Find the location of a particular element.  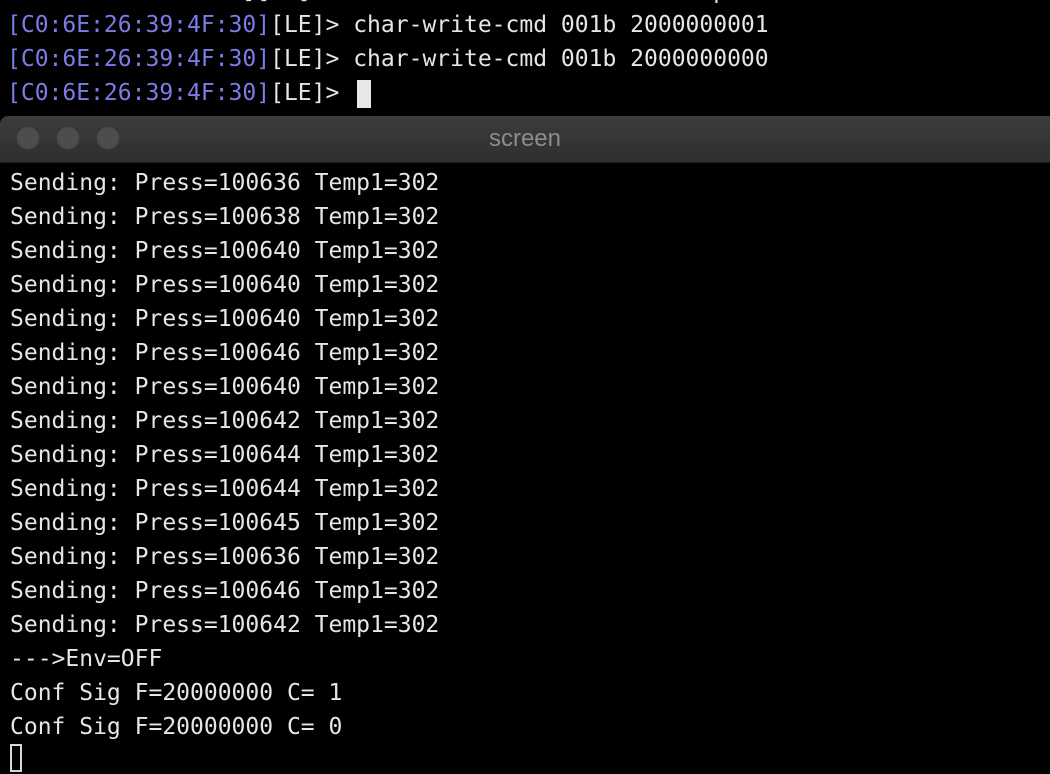

window-titlebar: screen is located at coordinates (525, 139).